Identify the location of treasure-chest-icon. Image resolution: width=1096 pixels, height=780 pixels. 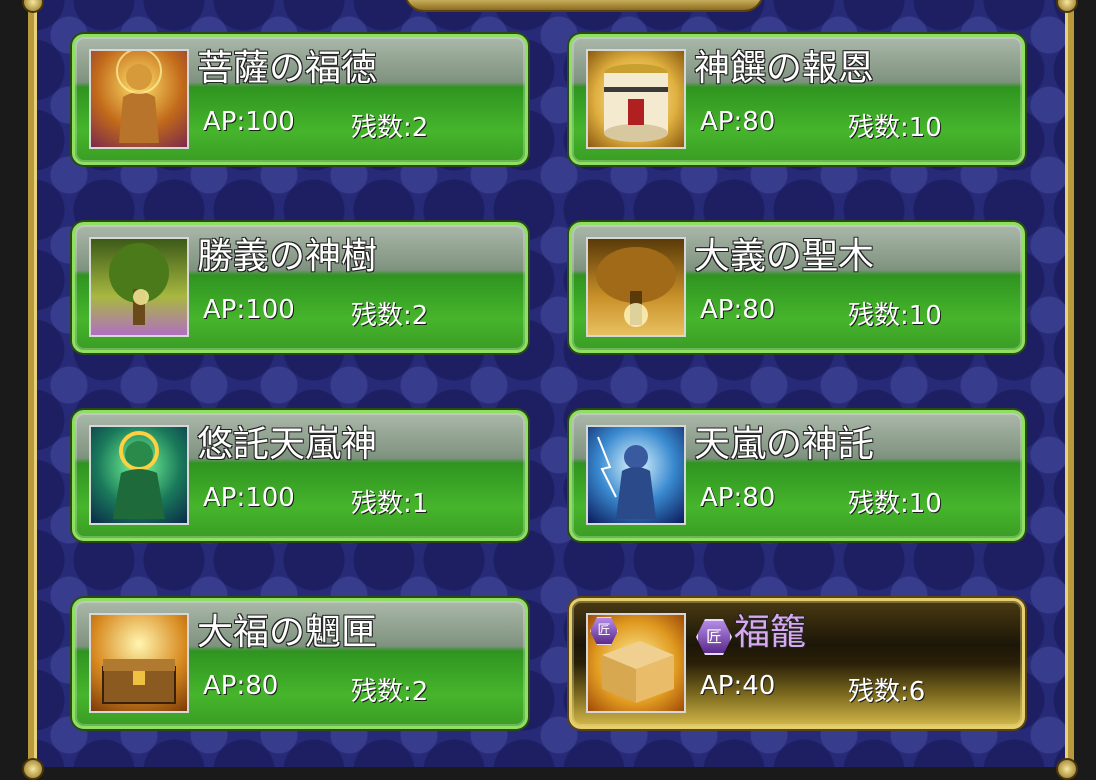
(139, 663).